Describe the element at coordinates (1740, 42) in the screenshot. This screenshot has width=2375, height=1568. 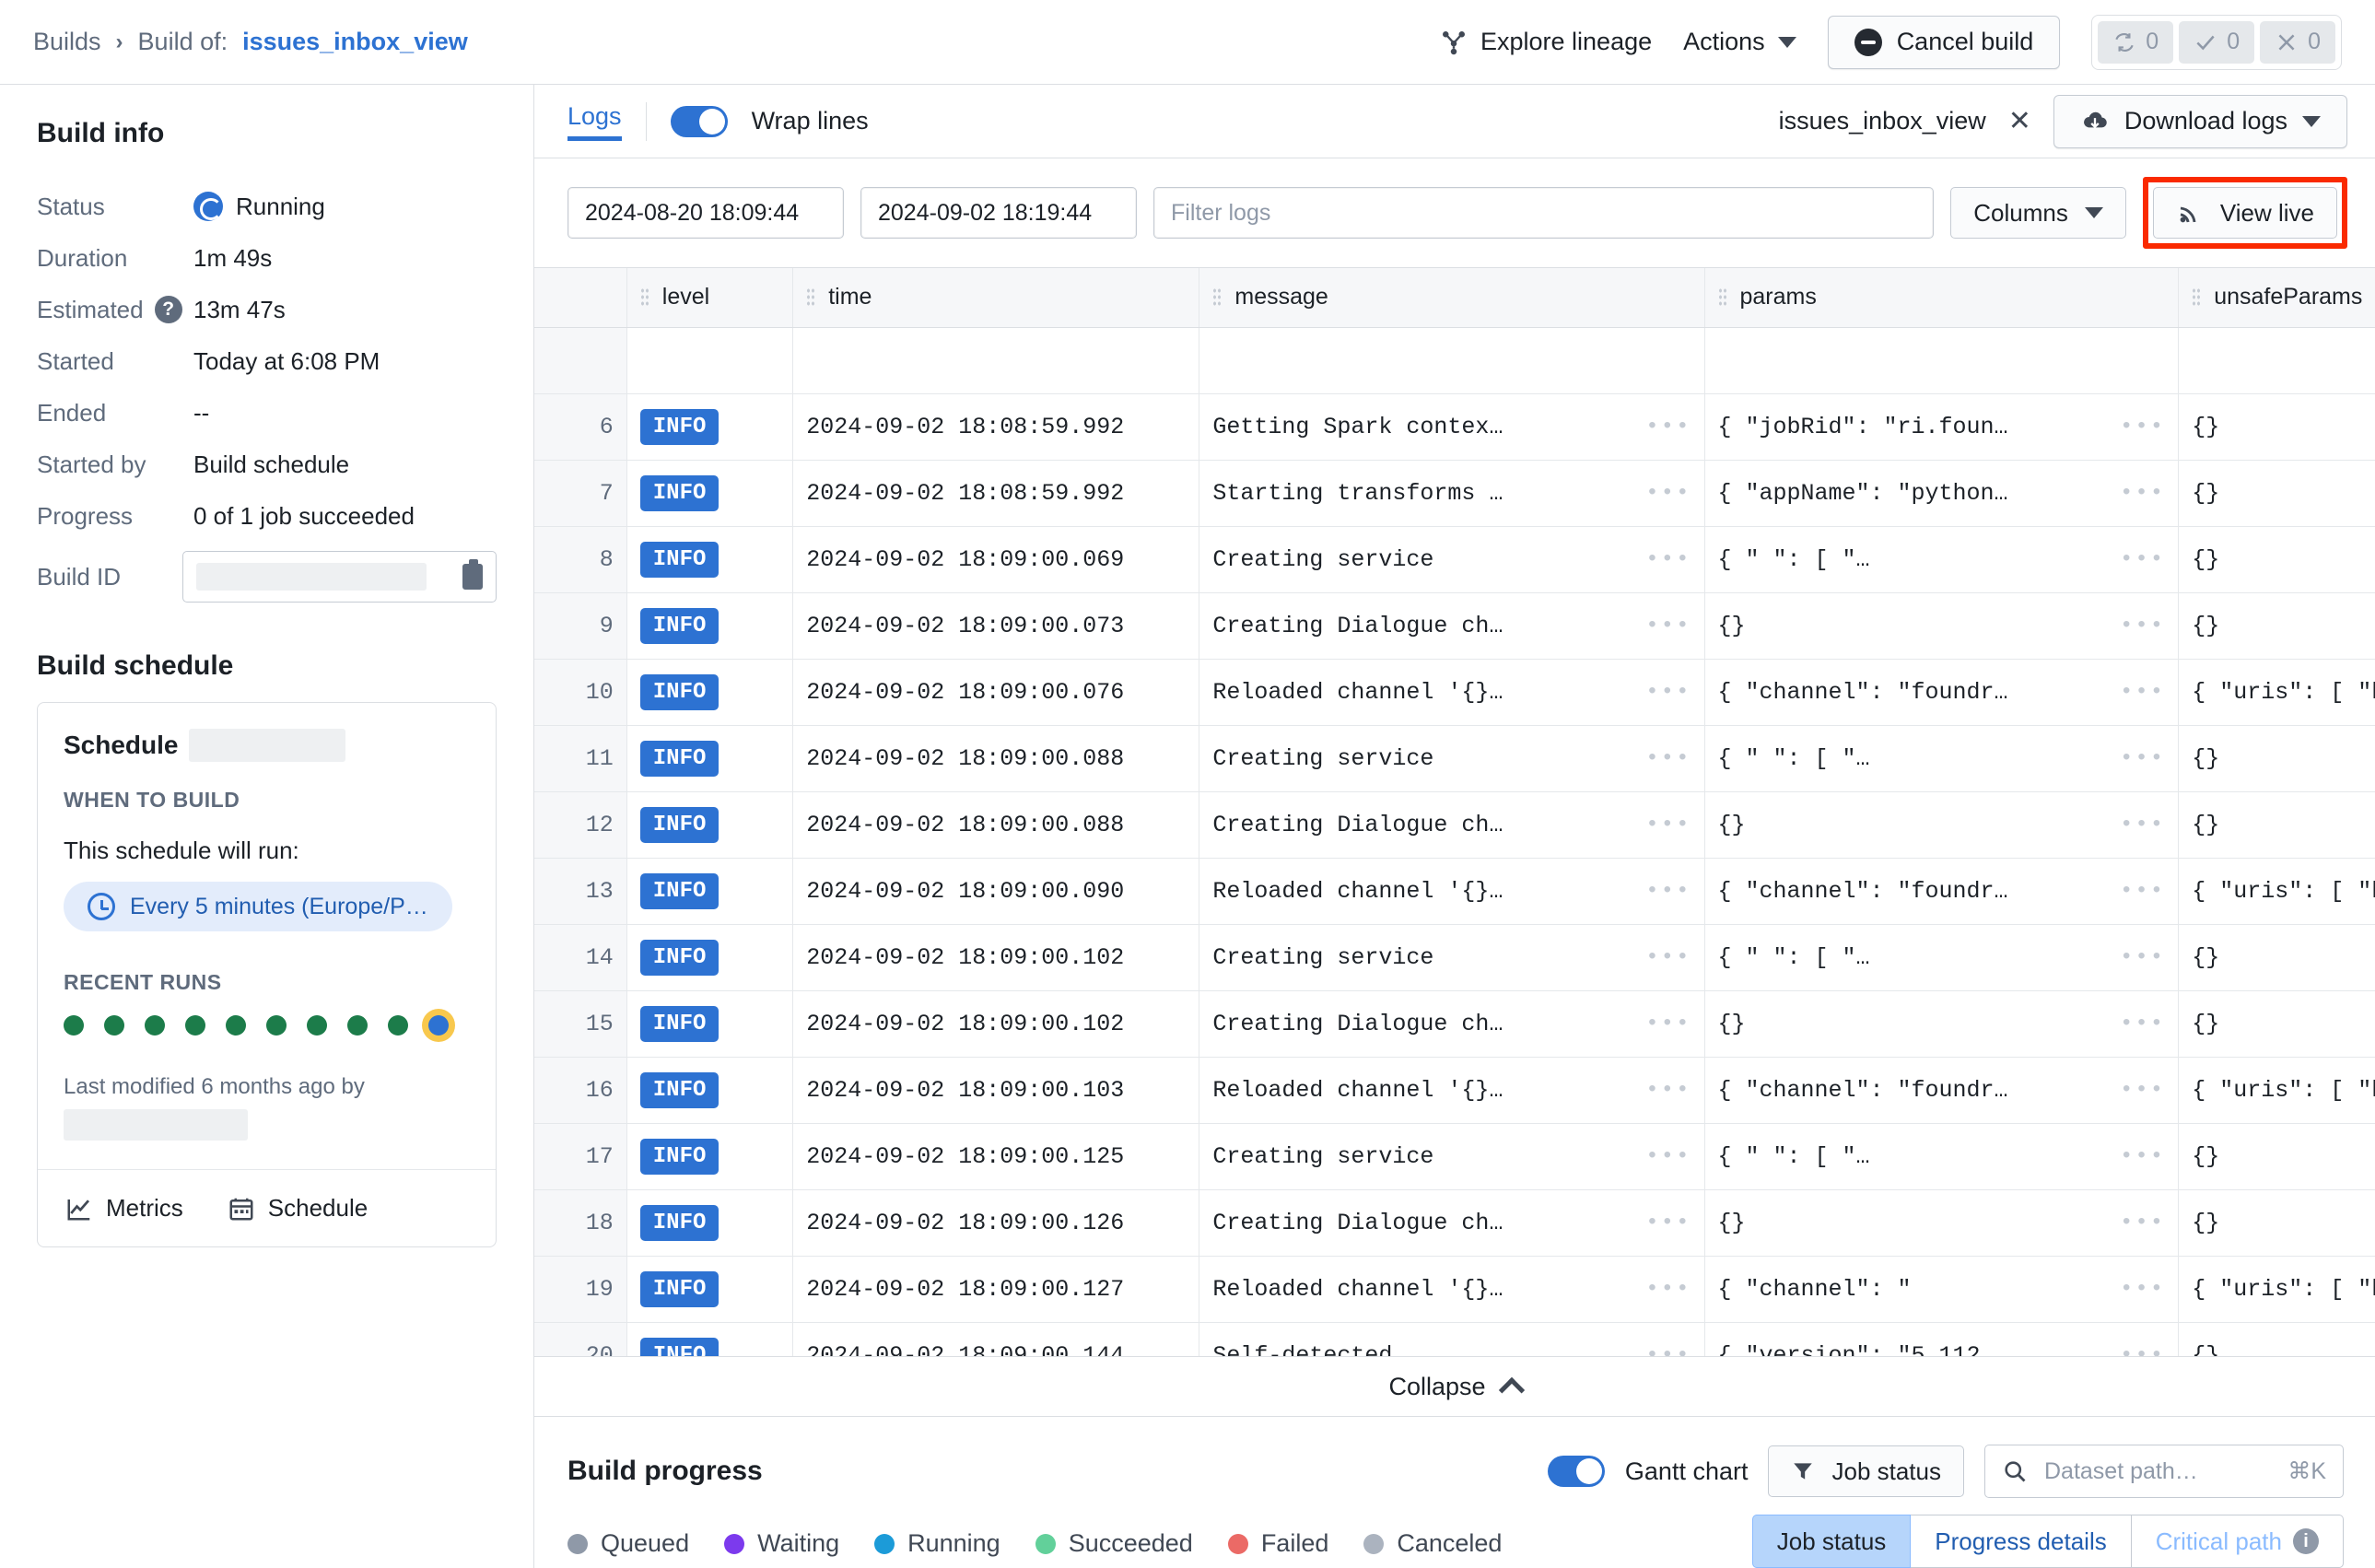
I see `actions-menu-button: Actions` at that location.